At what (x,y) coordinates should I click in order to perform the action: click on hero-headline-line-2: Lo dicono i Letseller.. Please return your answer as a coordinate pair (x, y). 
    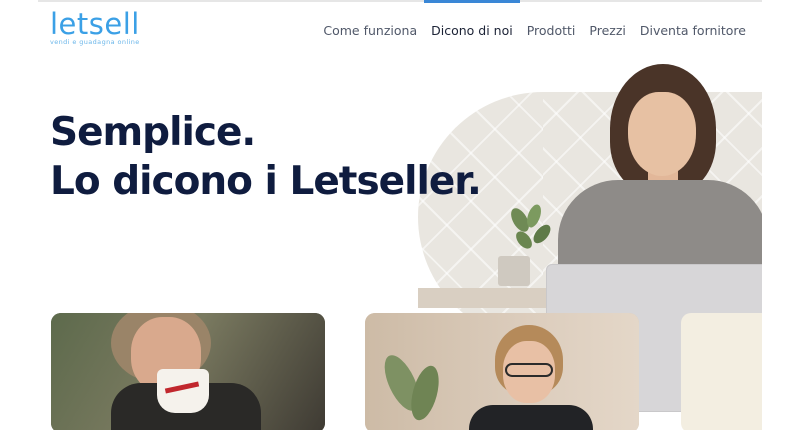
    Looking at the image, I should click on (266, 181).